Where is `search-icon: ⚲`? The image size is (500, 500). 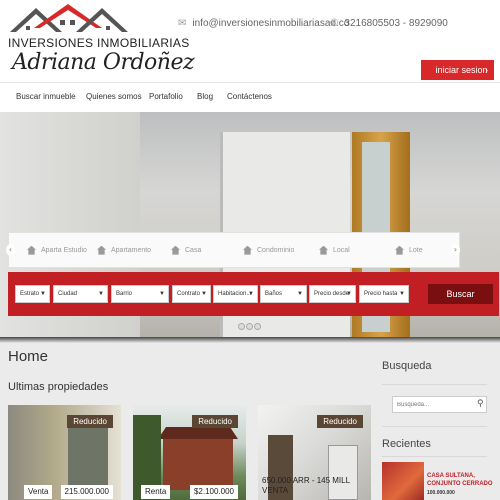
search-icon: ⚲ is located at coordinates (480, 404).